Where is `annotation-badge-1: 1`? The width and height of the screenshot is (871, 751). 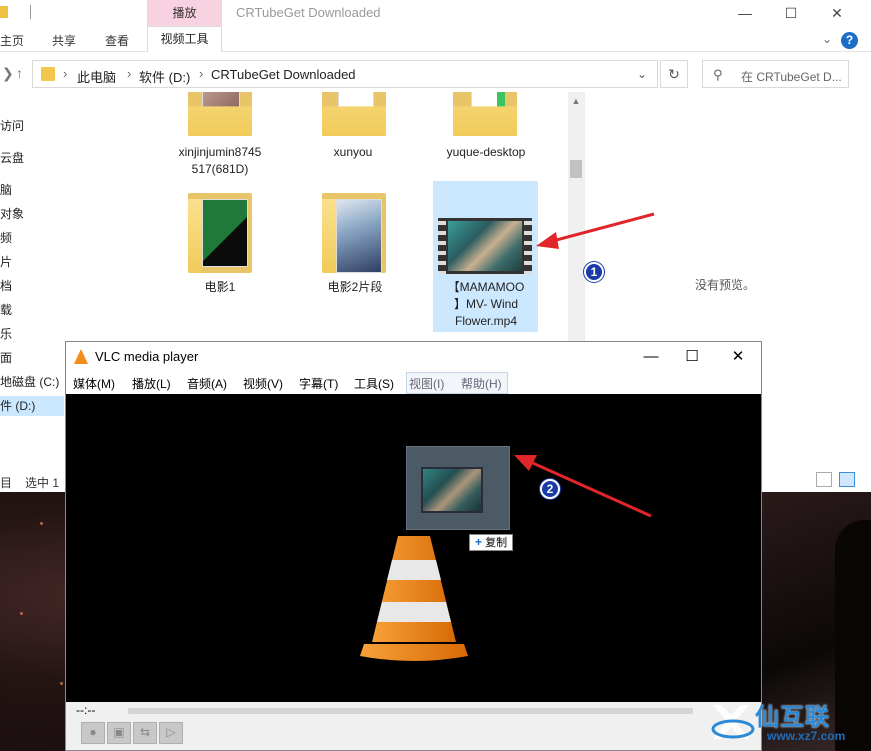 annotation-badge-1: 1 is located at coordinates (594, 272).